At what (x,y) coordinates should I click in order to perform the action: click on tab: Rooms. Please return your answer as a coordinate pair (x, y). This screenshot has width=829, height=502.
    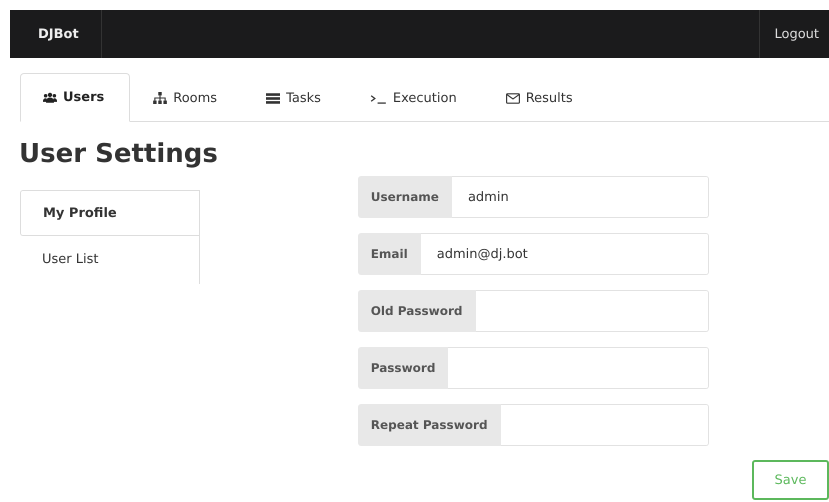
    Looking at the image, I should click on (187, 97).